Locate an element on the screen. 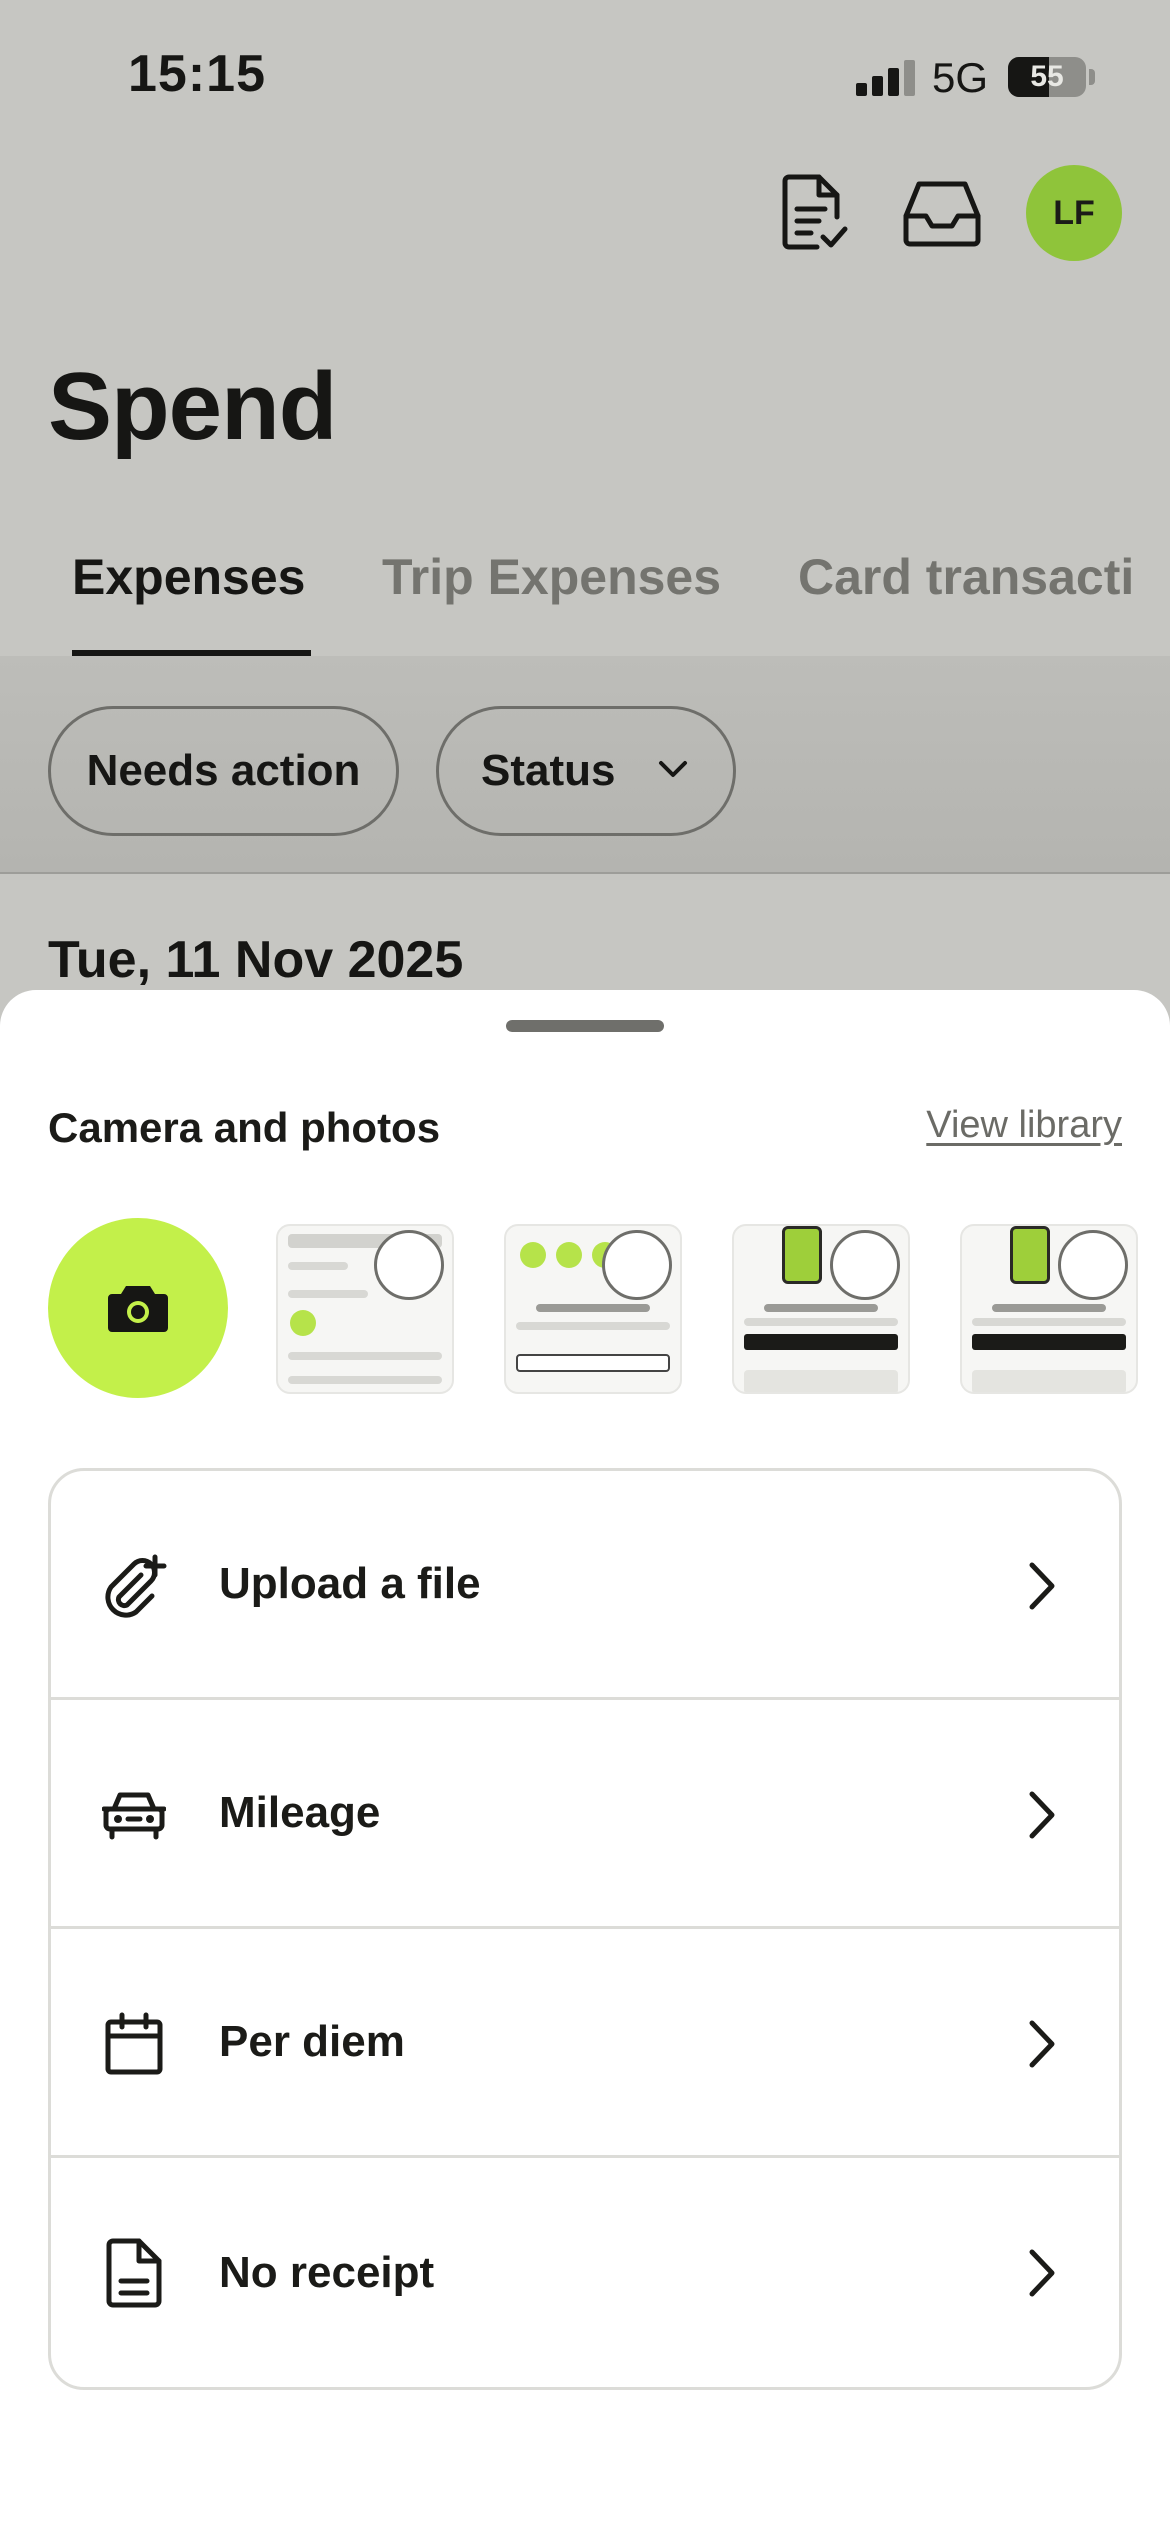 The image size is (1170, 2532). sheet-title: Camera and photos is located at coordinates (244, 1127).